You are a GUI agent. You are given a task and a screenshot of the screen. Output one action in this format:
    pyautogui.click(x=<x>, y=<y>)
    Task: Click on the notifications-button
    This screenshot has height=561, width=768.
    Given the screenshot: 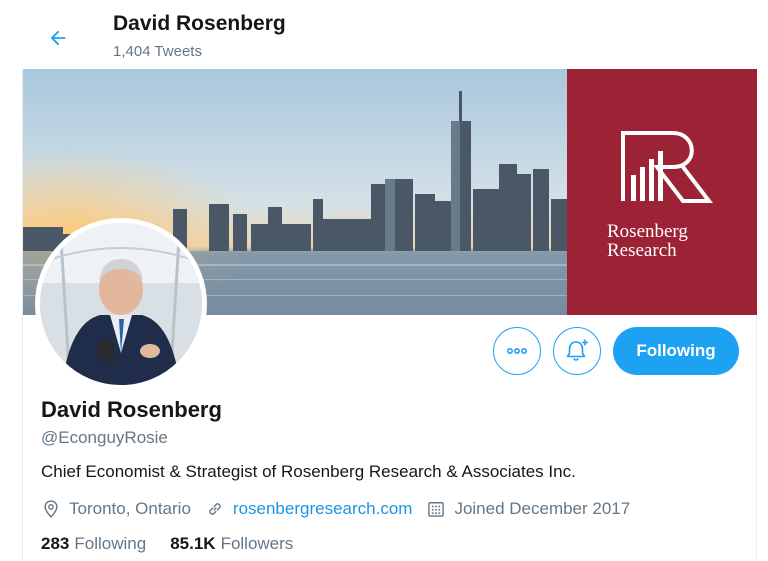 What is the action you would take?
    pyautogui.click(x=577, y=351)
    